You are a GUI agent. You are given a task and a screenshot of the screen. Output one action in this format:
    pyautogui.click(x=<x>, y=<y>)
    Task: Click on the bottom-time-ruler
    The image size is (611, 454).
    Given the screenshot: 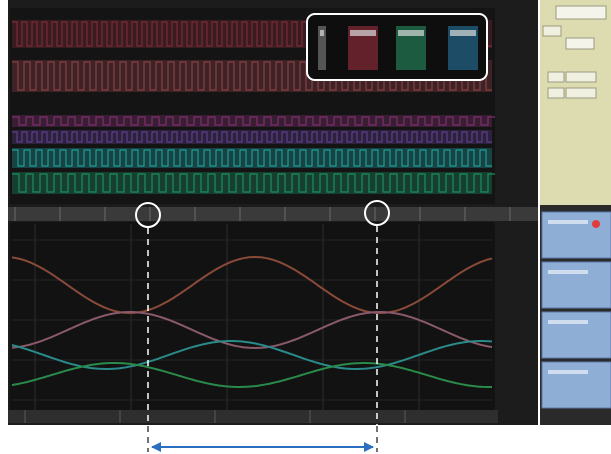 What is the action you would take?
    pyautogui.click(x=253, y=416)
    